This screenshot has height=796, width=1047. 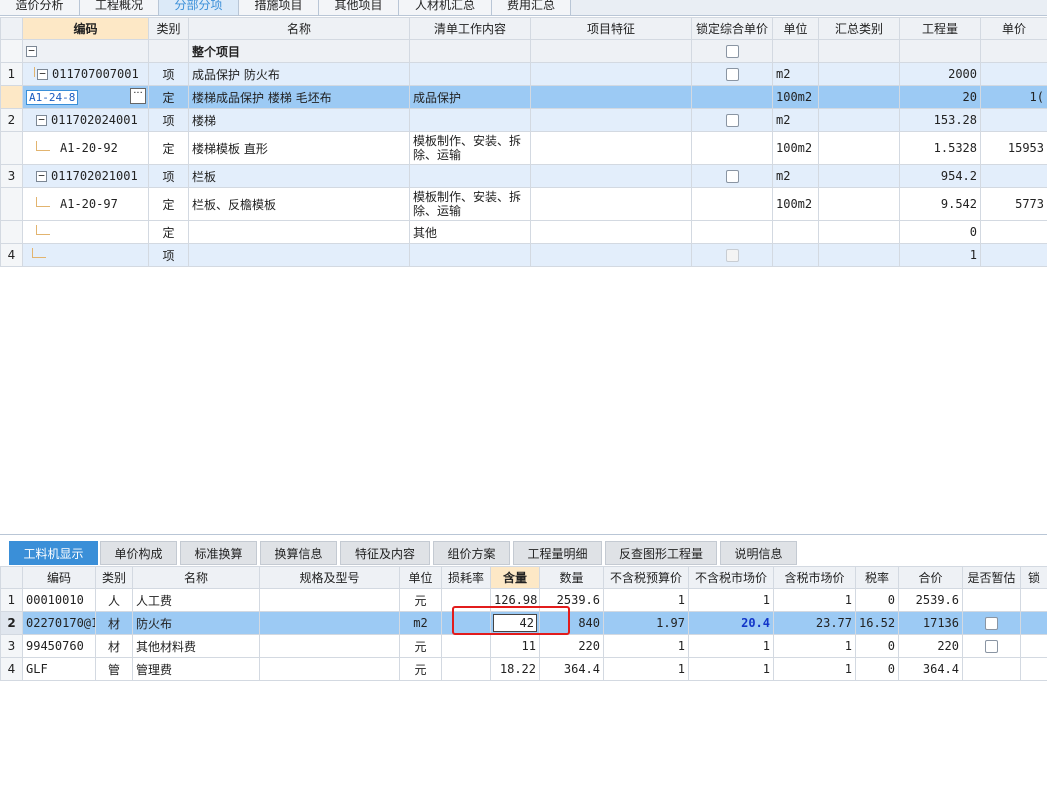 I want to click on tab-project-overview: 工程概况, so click(x=119, y=7).